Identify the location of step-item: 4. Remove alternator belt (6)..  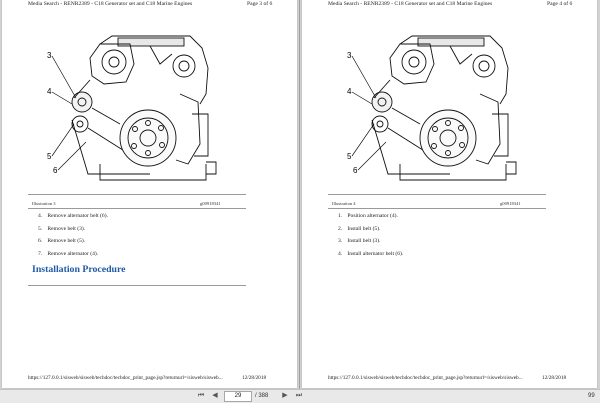
(73, 216).